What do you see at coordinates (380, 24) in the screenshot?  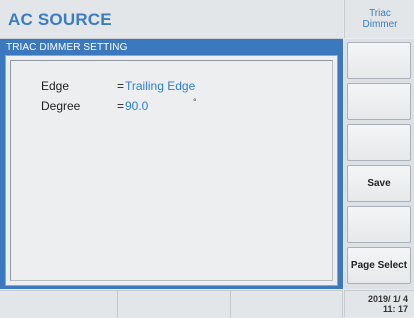 I see `mode-line-2: Dimmer` at bounding box center [380, 24].